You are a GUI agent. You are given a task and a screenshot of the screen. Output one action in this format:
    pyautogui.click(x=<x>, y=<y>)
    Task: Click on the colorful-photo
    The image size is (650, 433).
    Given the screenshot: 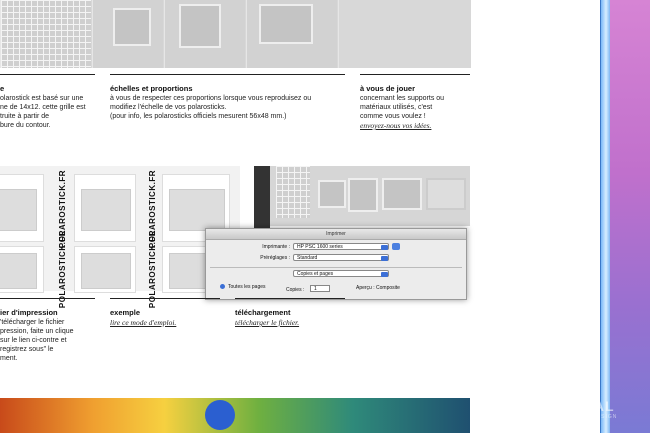 What is the action you would take?
    pyautogui.click(x=235, y=415)
    